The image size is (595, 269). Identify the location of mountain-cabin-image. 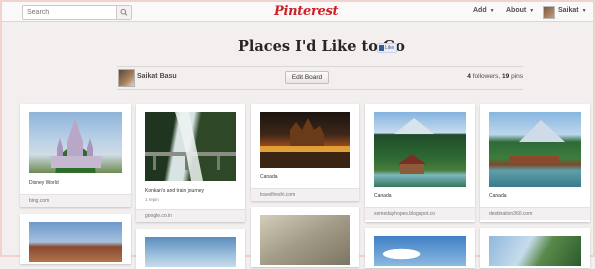
(420, 149).